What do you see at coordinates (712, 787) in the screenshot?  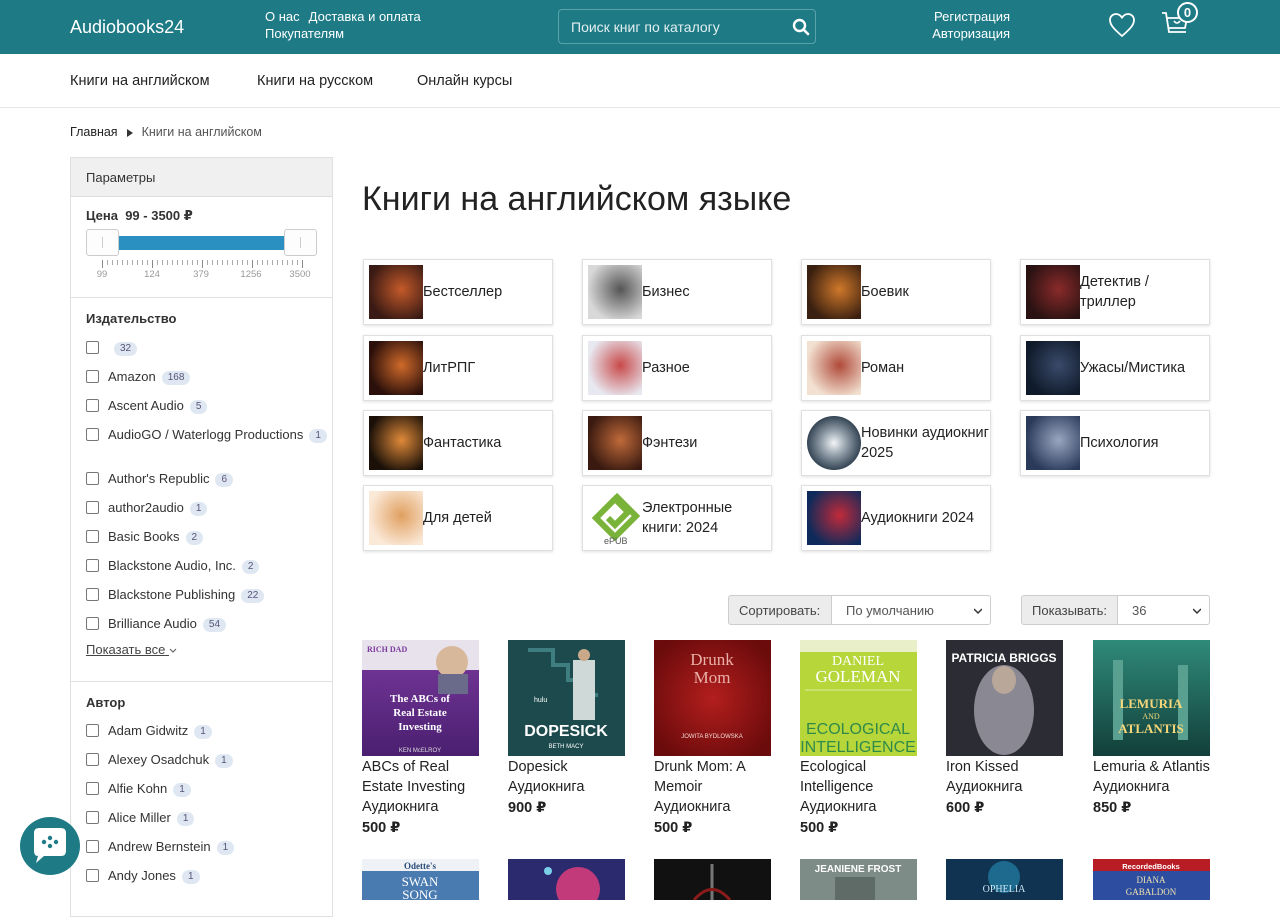 I see `product-name: Drunk Mom: A Memoir Аудиокнига` at bounding box center [712, 787].